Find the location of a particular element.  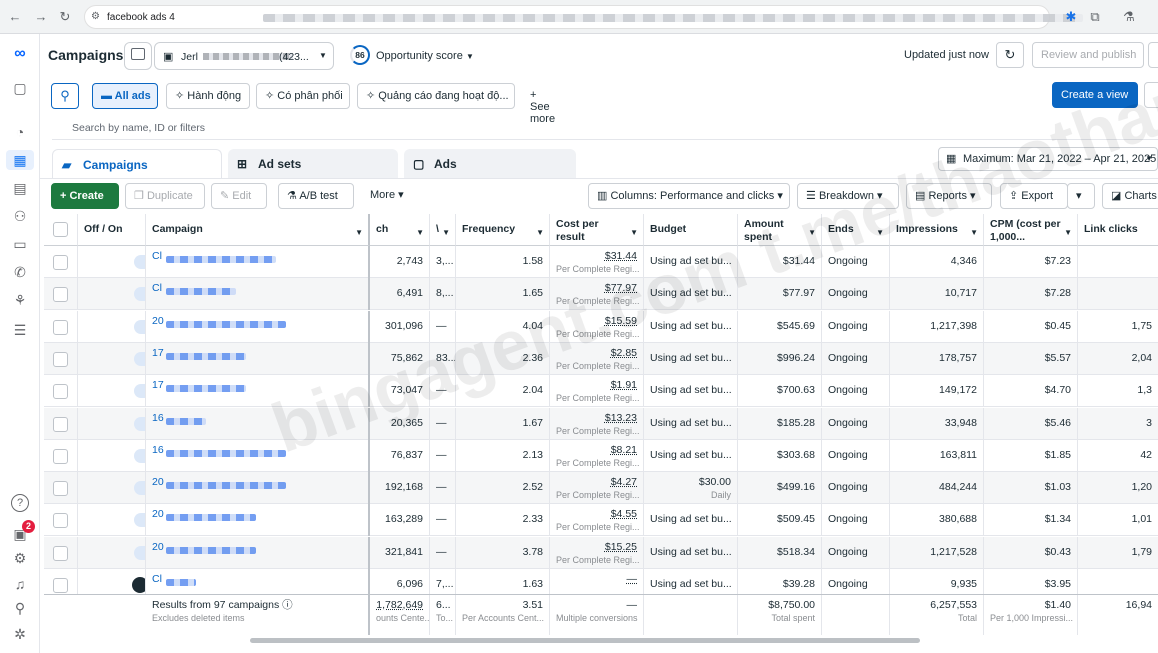

refresh-button: ↻ is located at coordinates (1010, 55).